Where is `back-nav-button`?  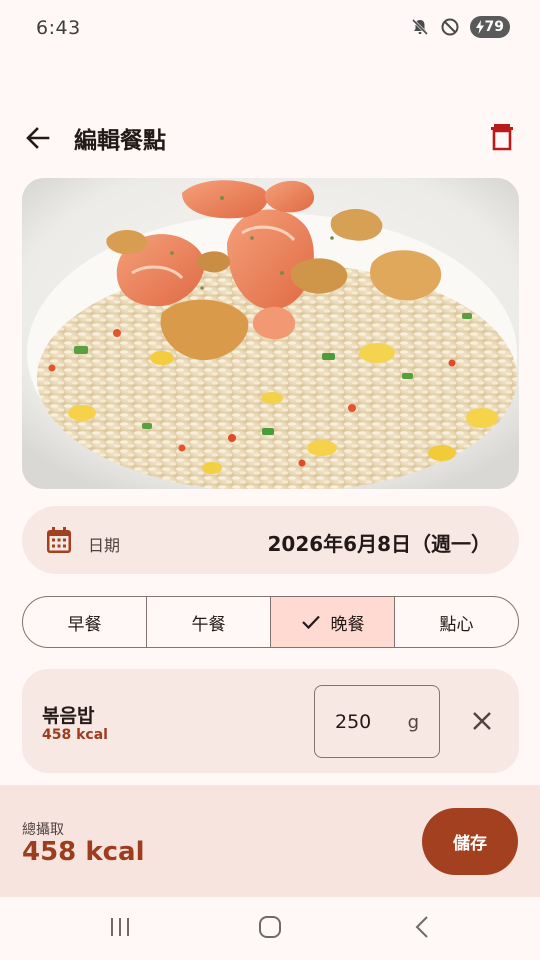 back-nav-button is located at coordinates (422, 929).